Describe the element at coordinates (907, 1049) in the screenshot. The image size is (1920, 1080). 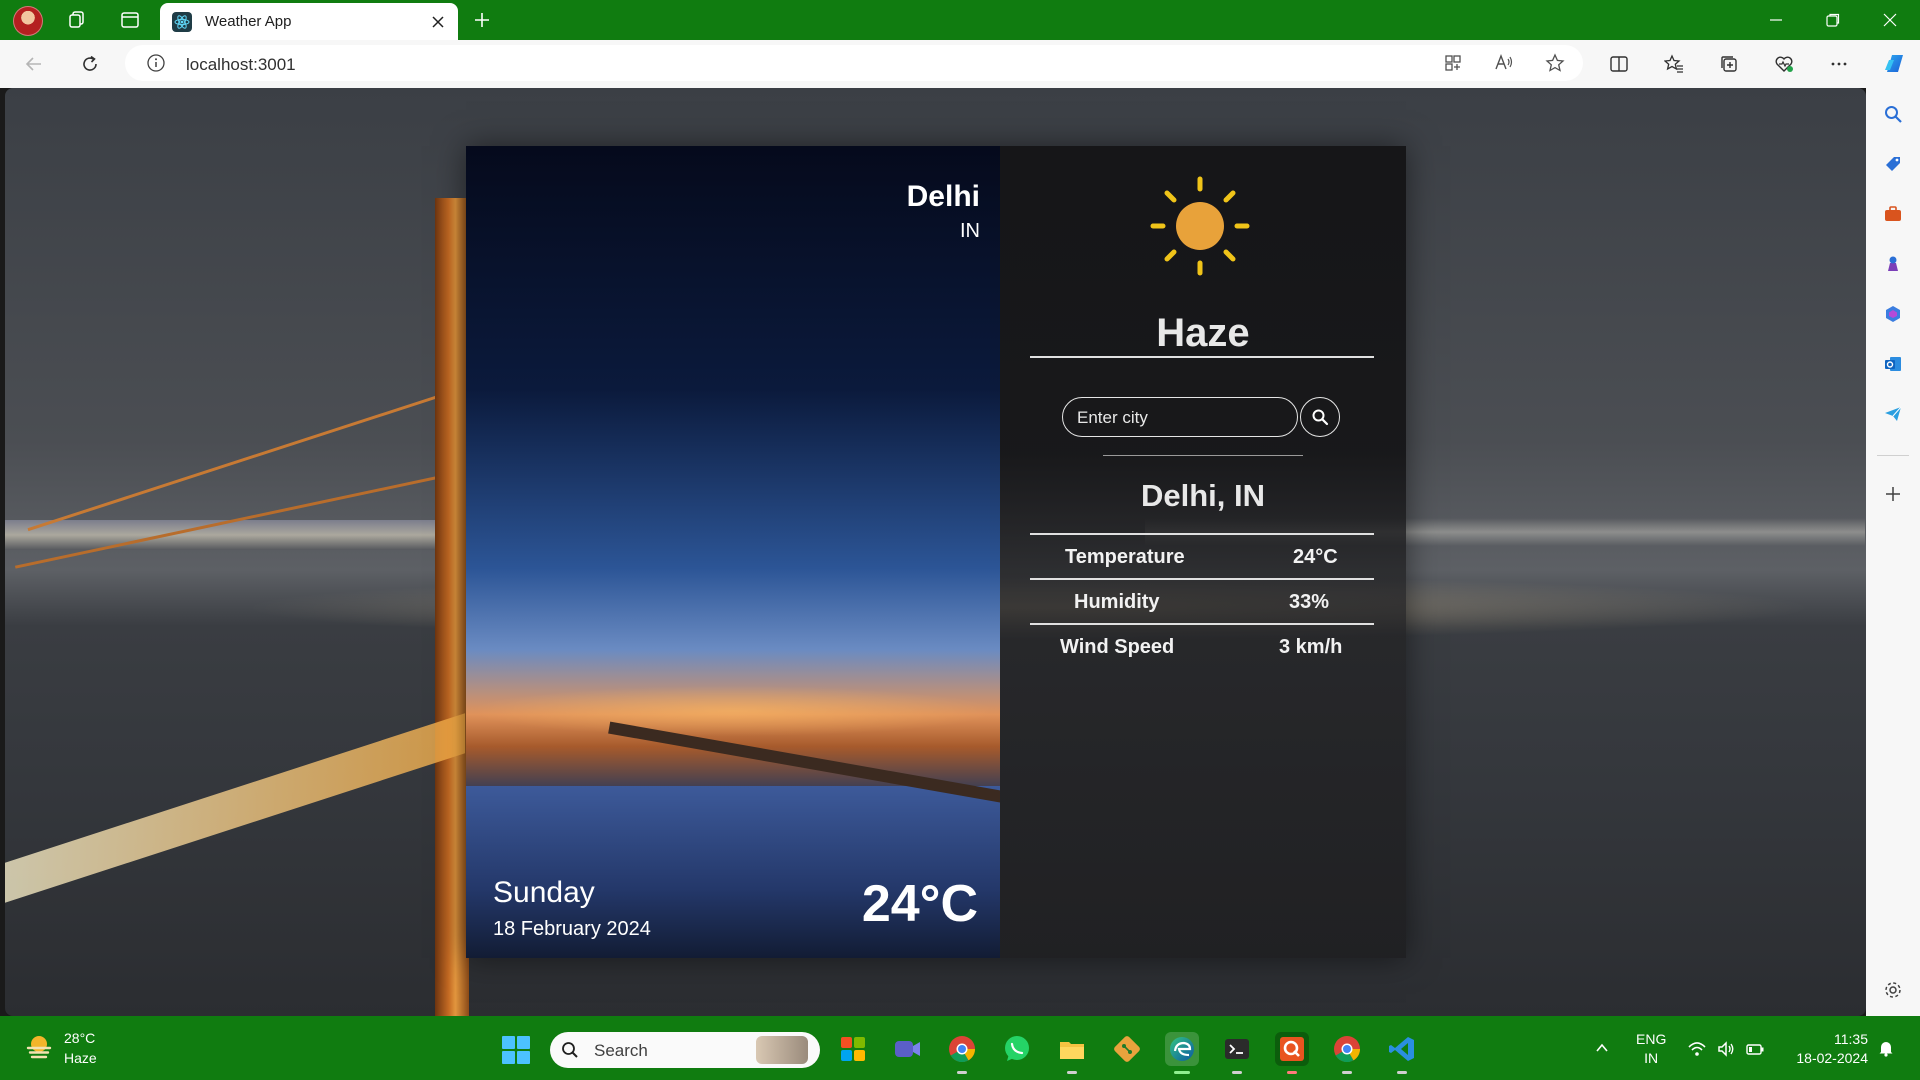
I see `teams-meet-app-icon` at that location.